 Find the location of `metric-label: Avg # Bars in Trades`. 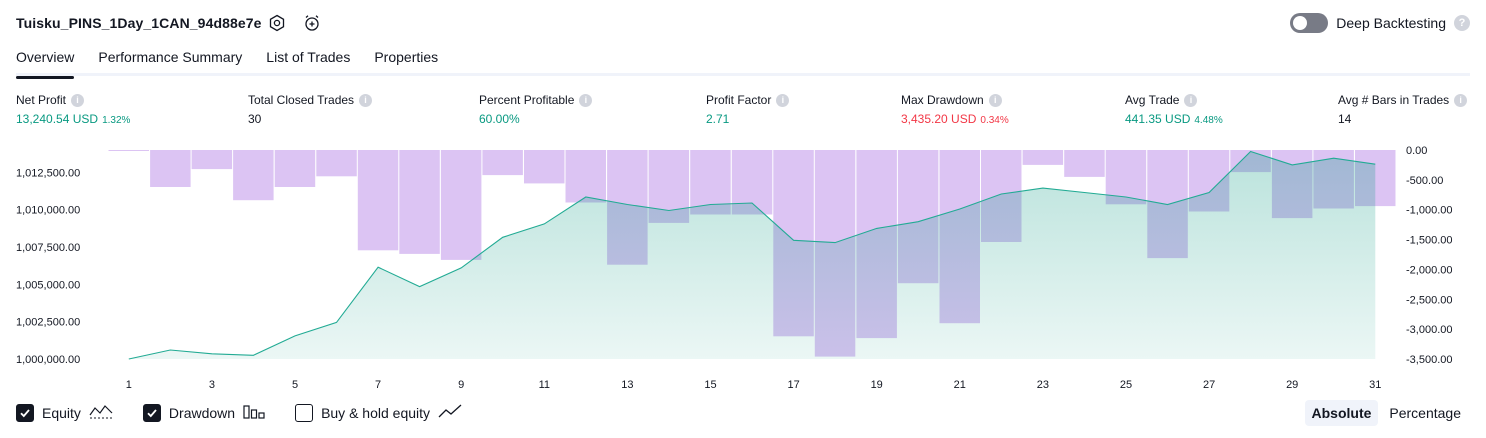

metric-label: Avg # Bars in Trades is located at coordinates (1394, 100).